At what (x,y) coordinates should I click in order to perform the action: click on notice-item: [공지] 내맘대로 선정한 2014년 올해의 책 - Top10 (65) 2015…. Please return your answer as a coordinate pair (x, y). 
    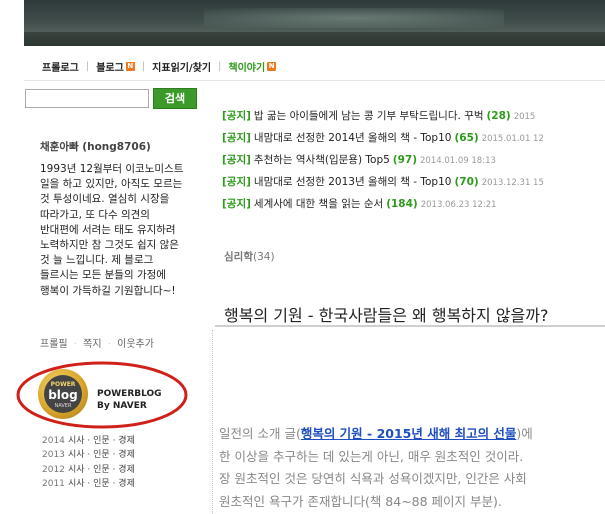
    Looking at the image, I should click on (413, 141).